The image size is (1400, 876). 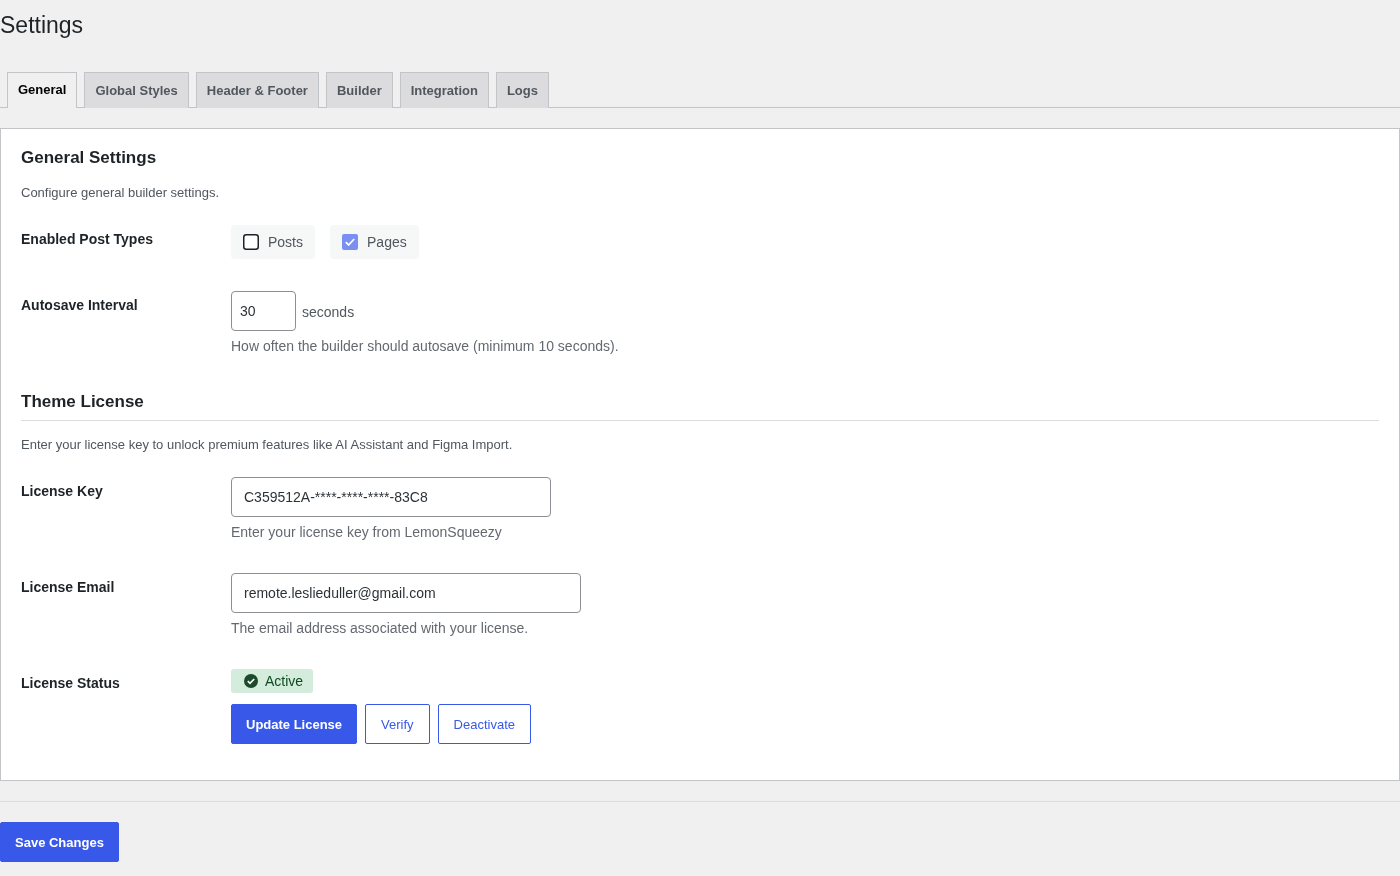 What do you see at coordinates (522, 90) in the screenshot?
I see `tab: Logs` at bounding box center [522, 90].